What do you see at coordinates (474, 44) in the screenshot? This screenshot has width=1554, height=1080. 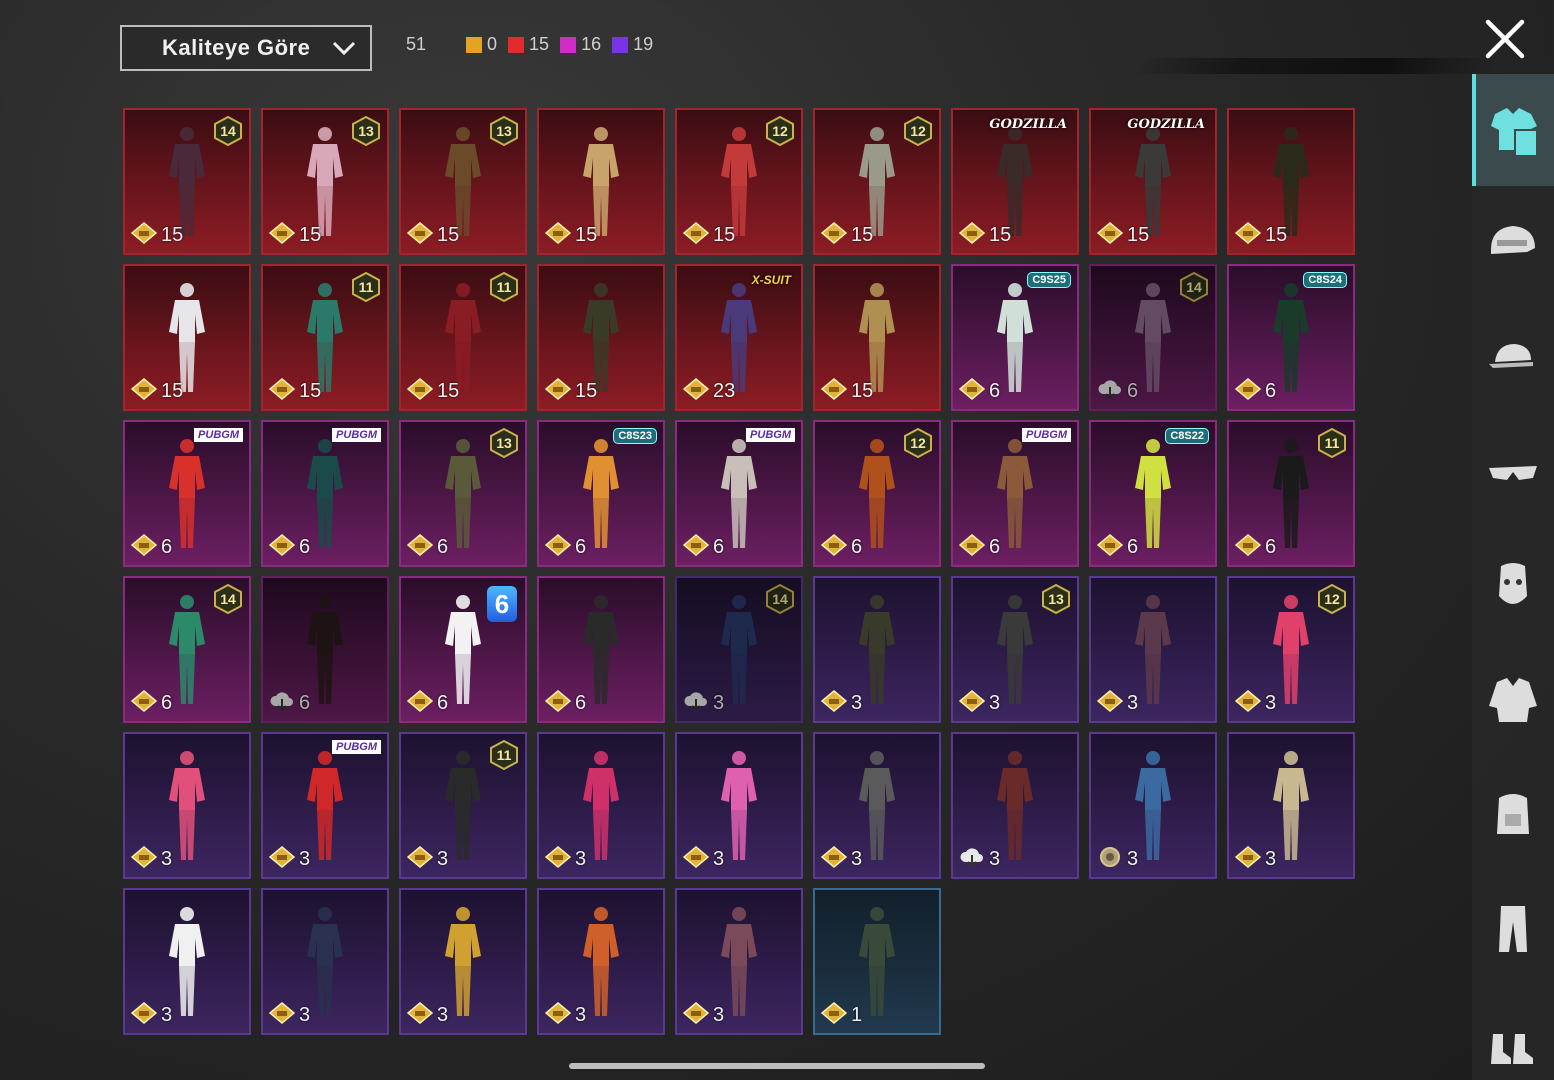 I see `quality-swatch` at bounding box center [474, 44].